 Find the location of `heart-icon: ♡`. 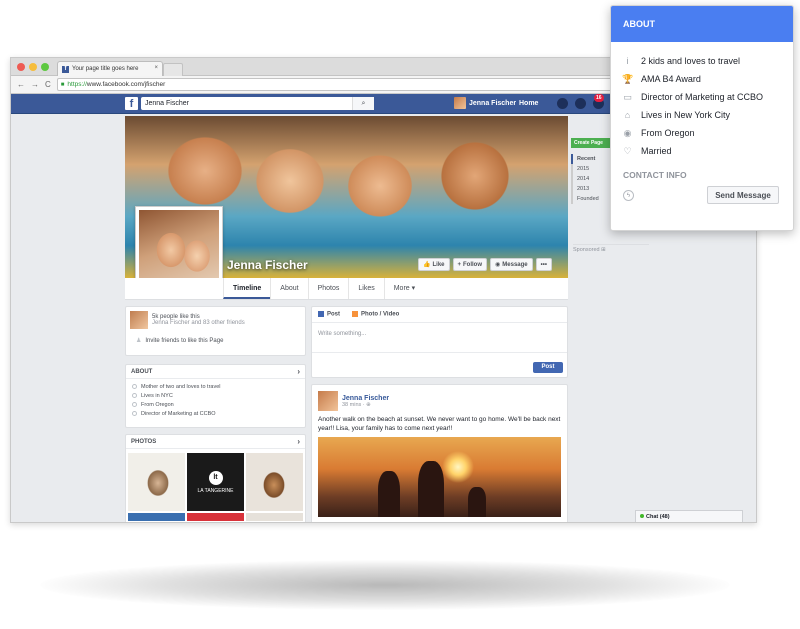

heart-icon: ♡ is located at coordinates (627, 150).